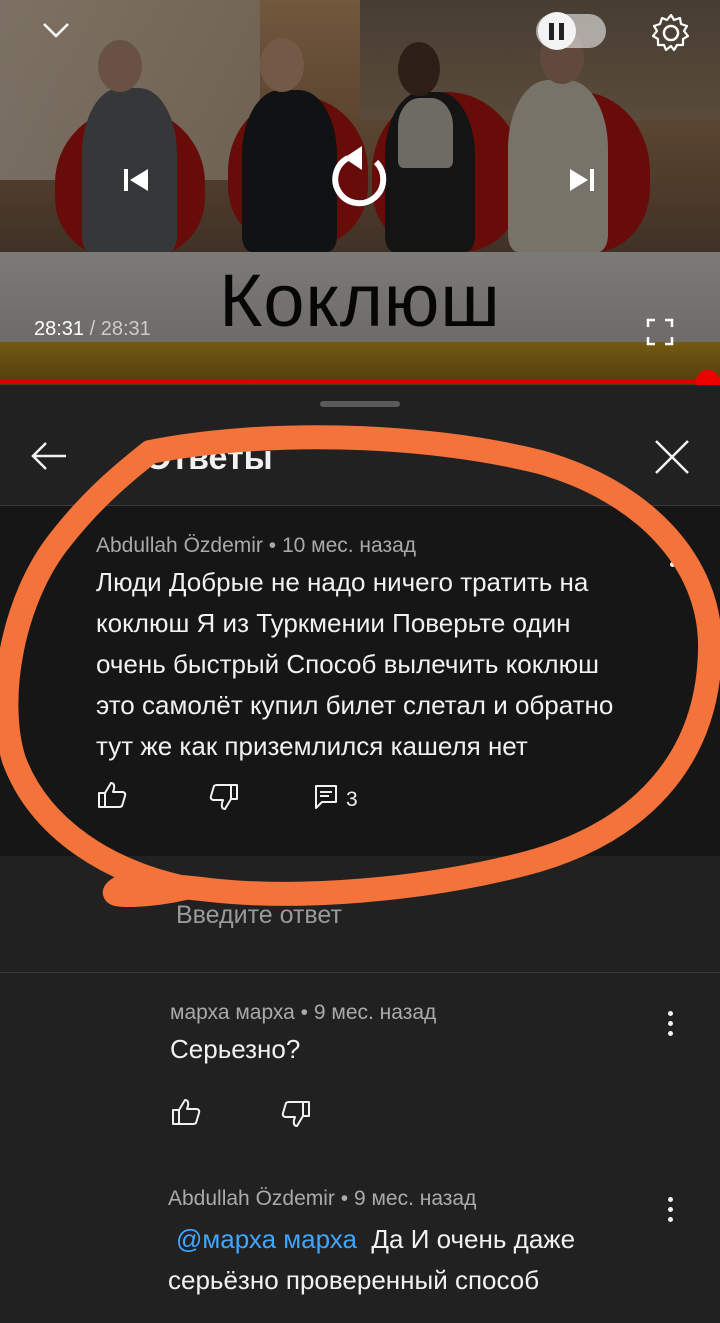 The width and height of the screenshot is (720, 1323). I want to click on previous-icon, so click(136, 182).